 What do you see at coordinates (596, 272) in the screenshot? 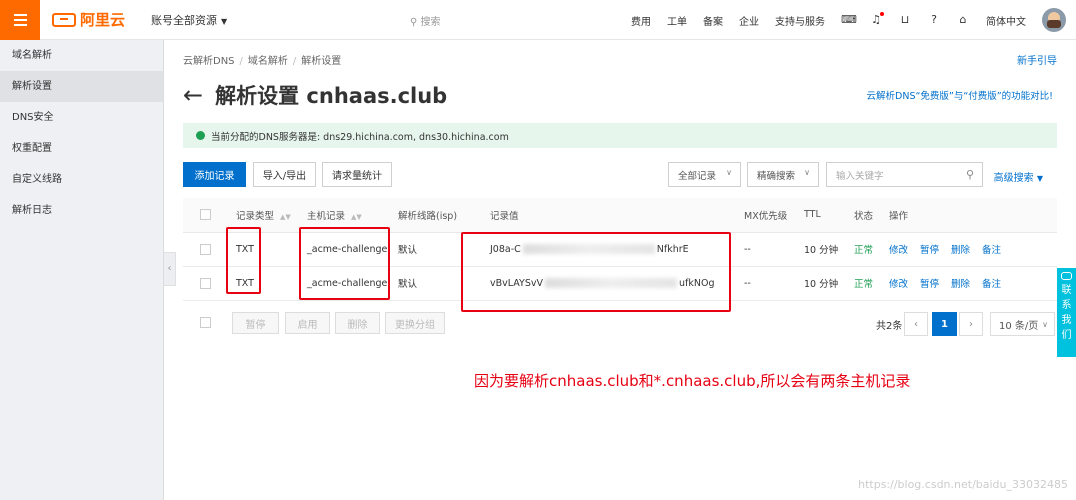
I see `annotation-box-value` at bounding box center [596, 272].